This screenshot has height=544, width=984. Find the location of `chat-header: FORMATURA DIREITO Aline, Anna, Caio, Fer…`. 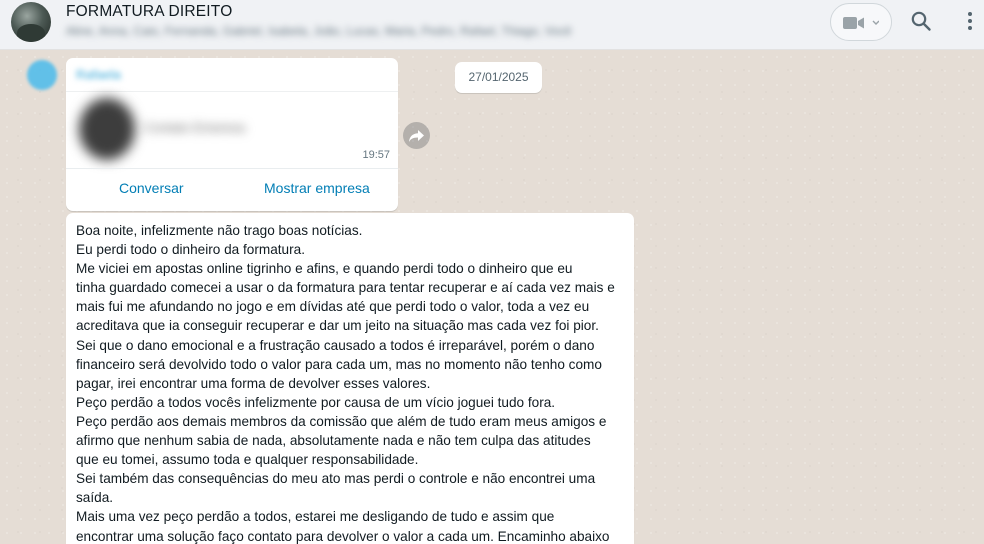

chat-header: FORMATURA DIREITO Aline, Anna, Caio, Fer… is located at coordinates (492, 25).